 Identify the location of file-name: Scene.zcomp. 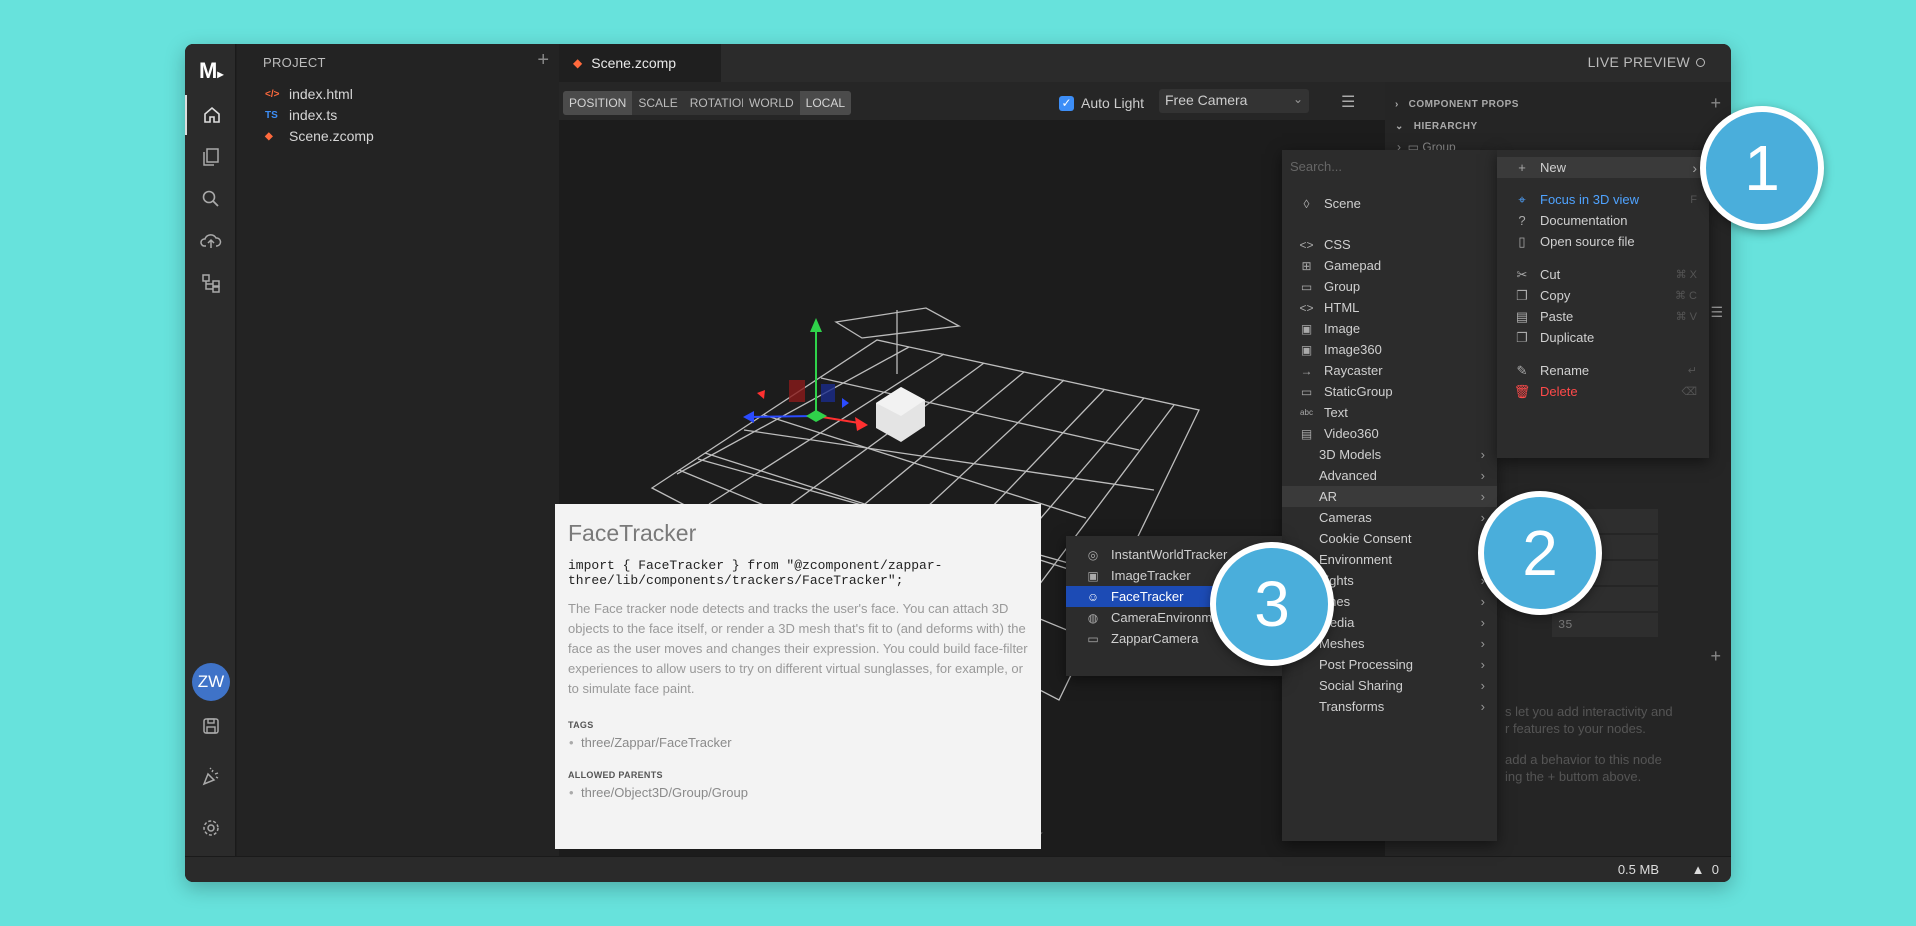
(331, 136).